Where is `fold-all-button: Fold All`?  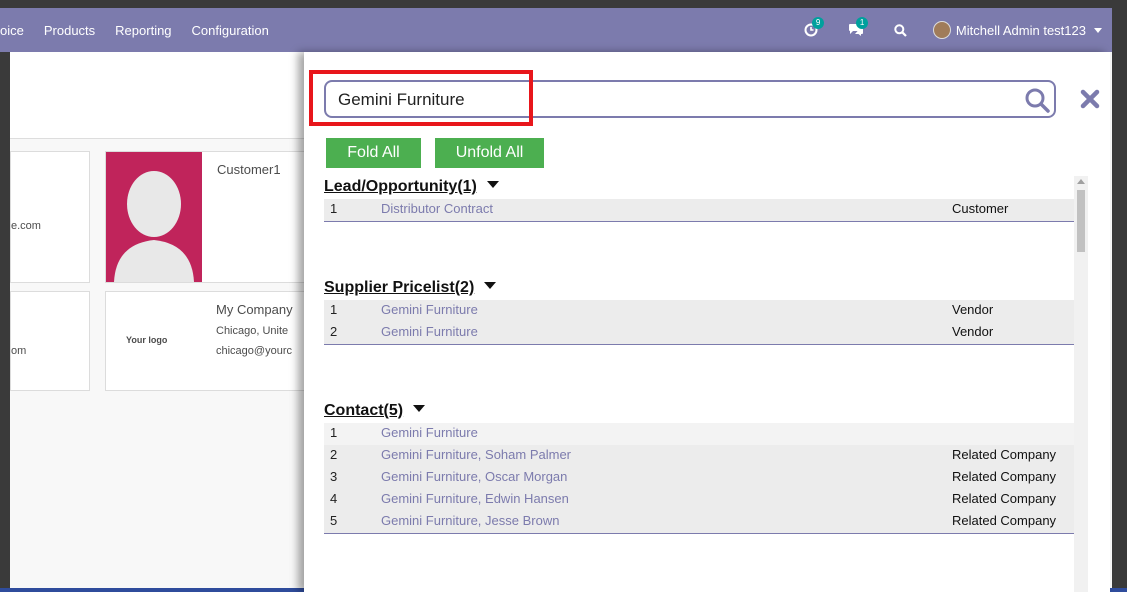 fold-all-button: Fold All is located at coordinates (373, 153).